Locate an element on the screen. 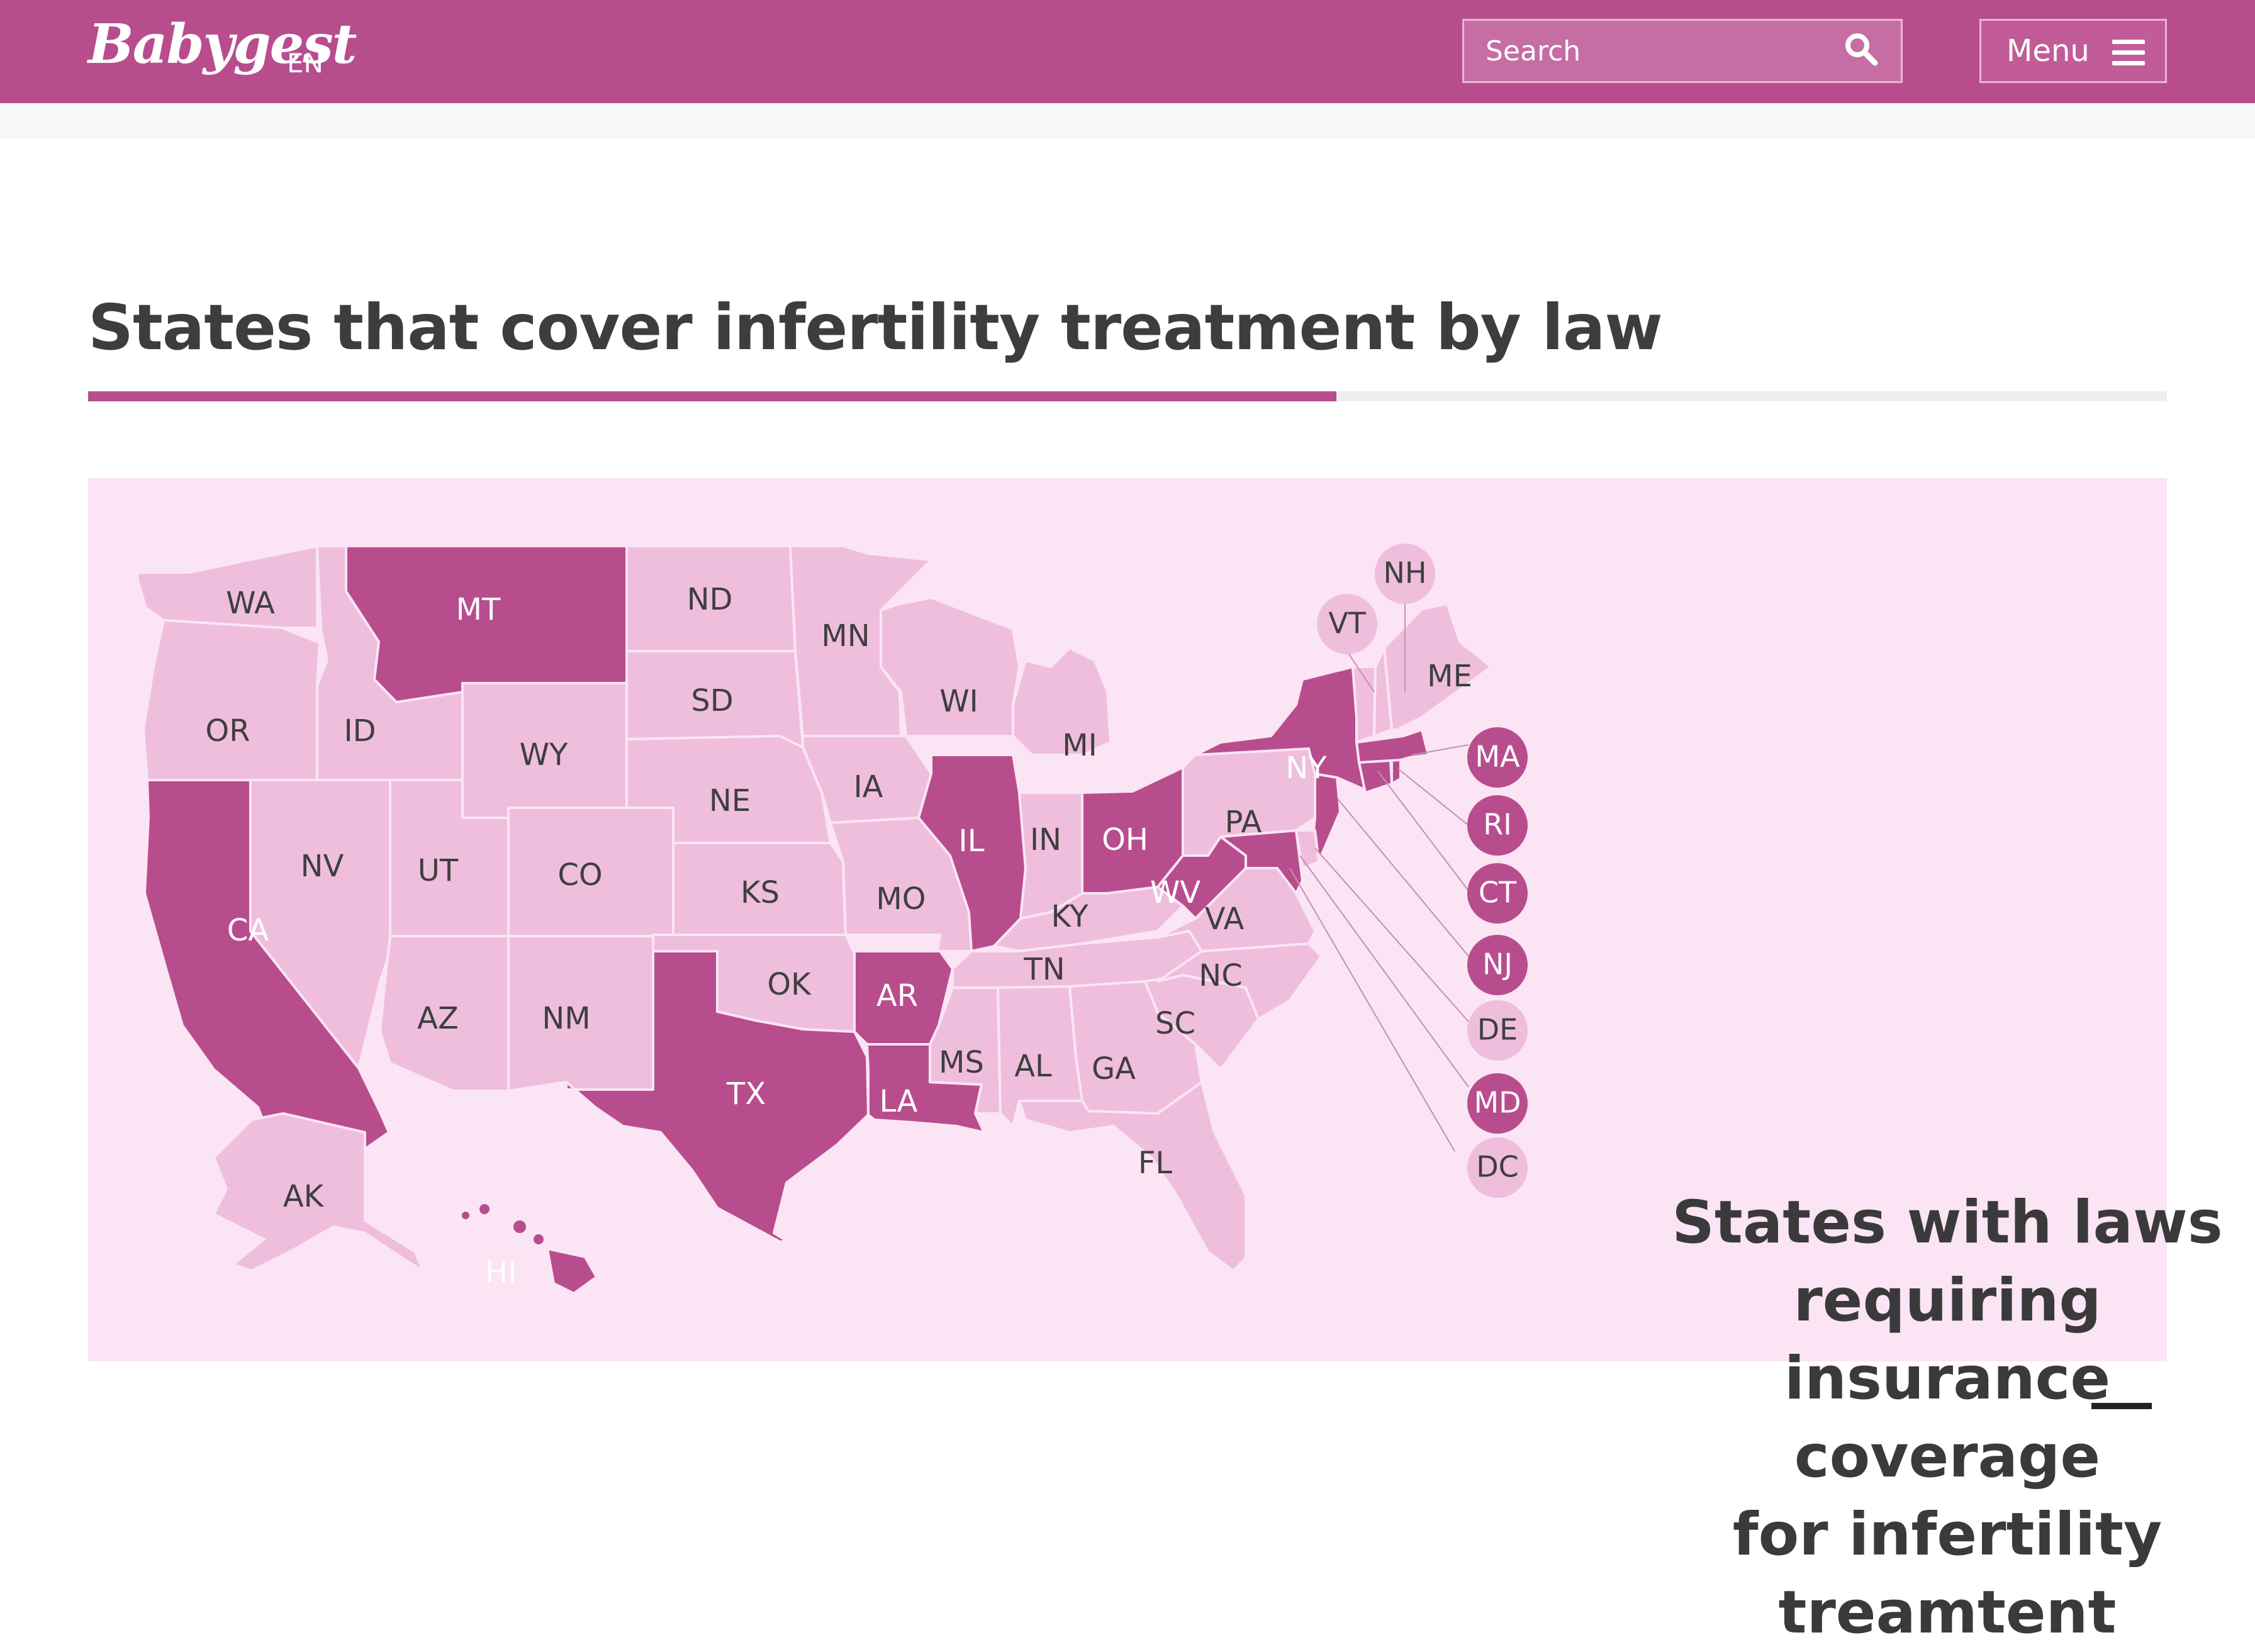 Image resolution: width=2255 pixels, height=1652 pixels. state-ri is located at coordinates (1396, 772).